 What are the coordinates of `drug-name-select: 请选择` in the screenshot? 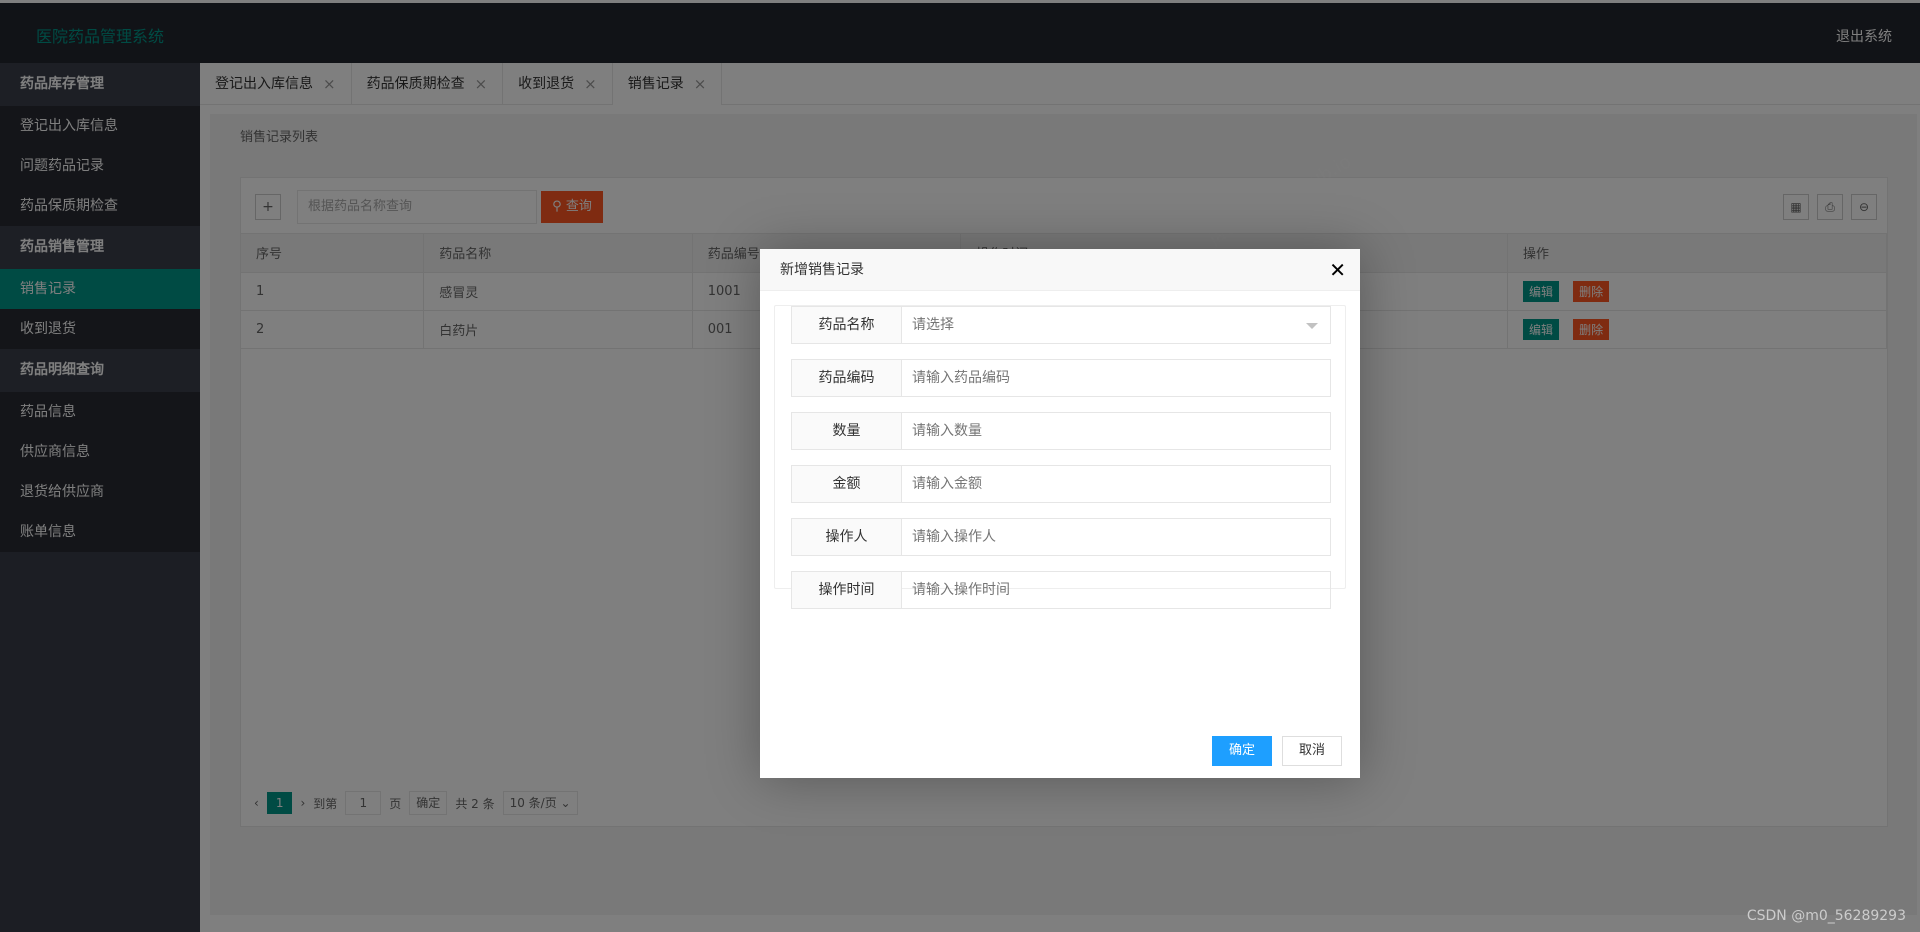 It's located at (1116, 325).